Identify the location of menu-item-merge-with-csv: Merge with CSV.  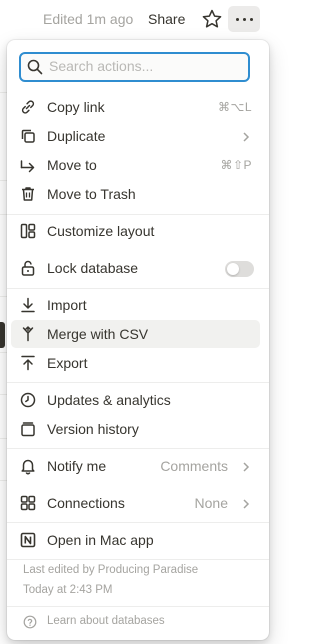
(135, 334).